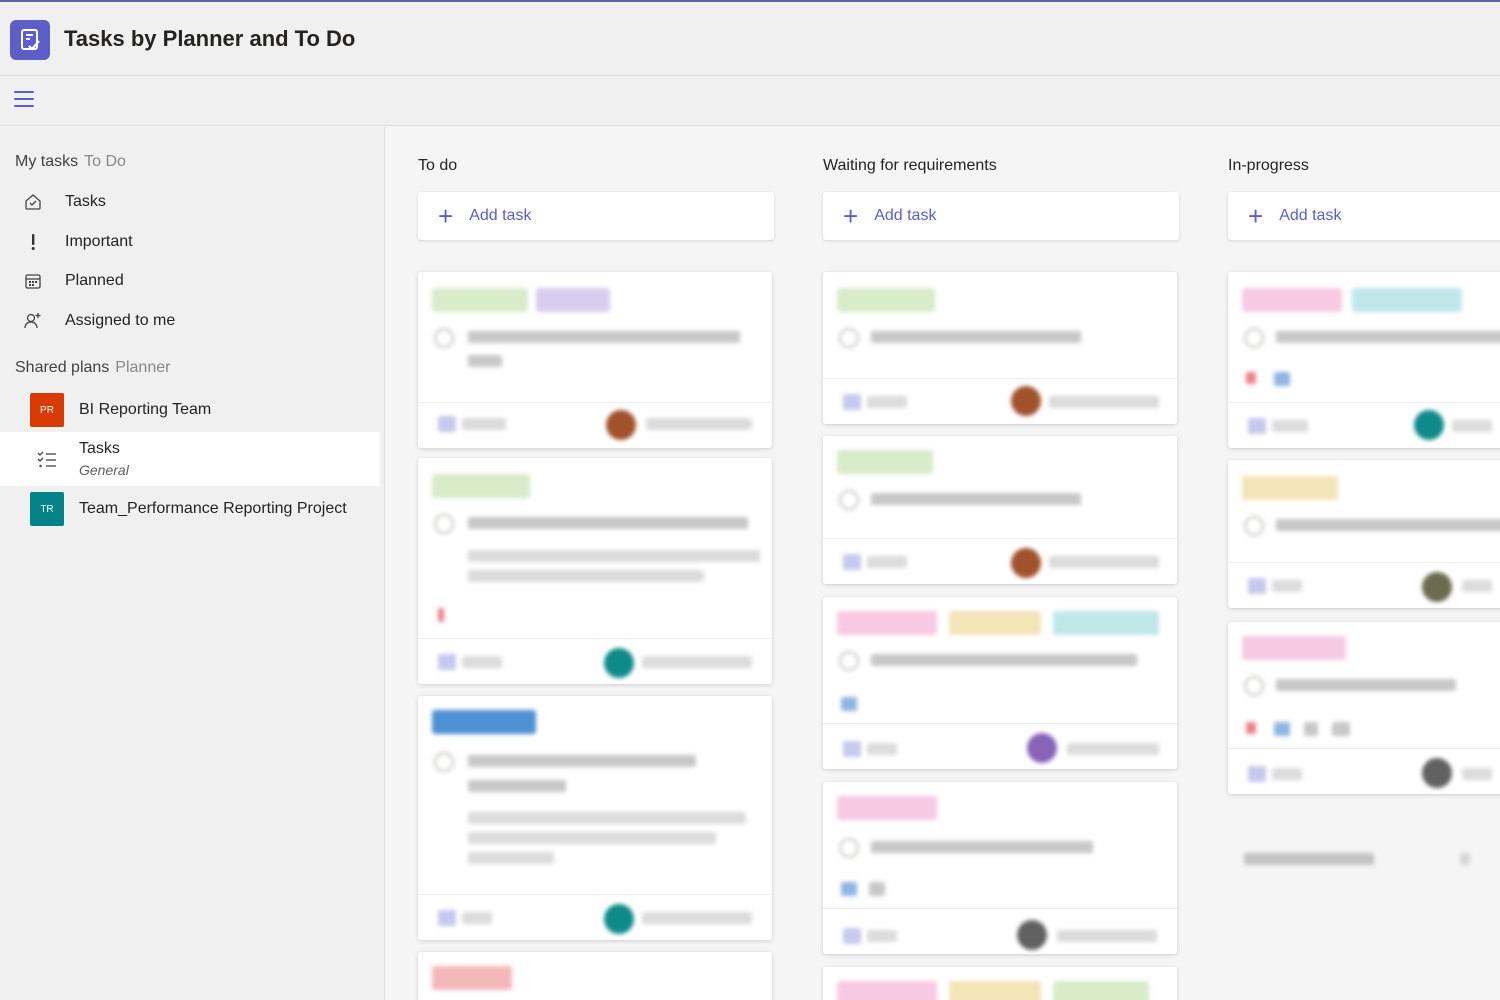  I want to click on sidebar-item-assigned: Assigned to me, so click(190, 321).